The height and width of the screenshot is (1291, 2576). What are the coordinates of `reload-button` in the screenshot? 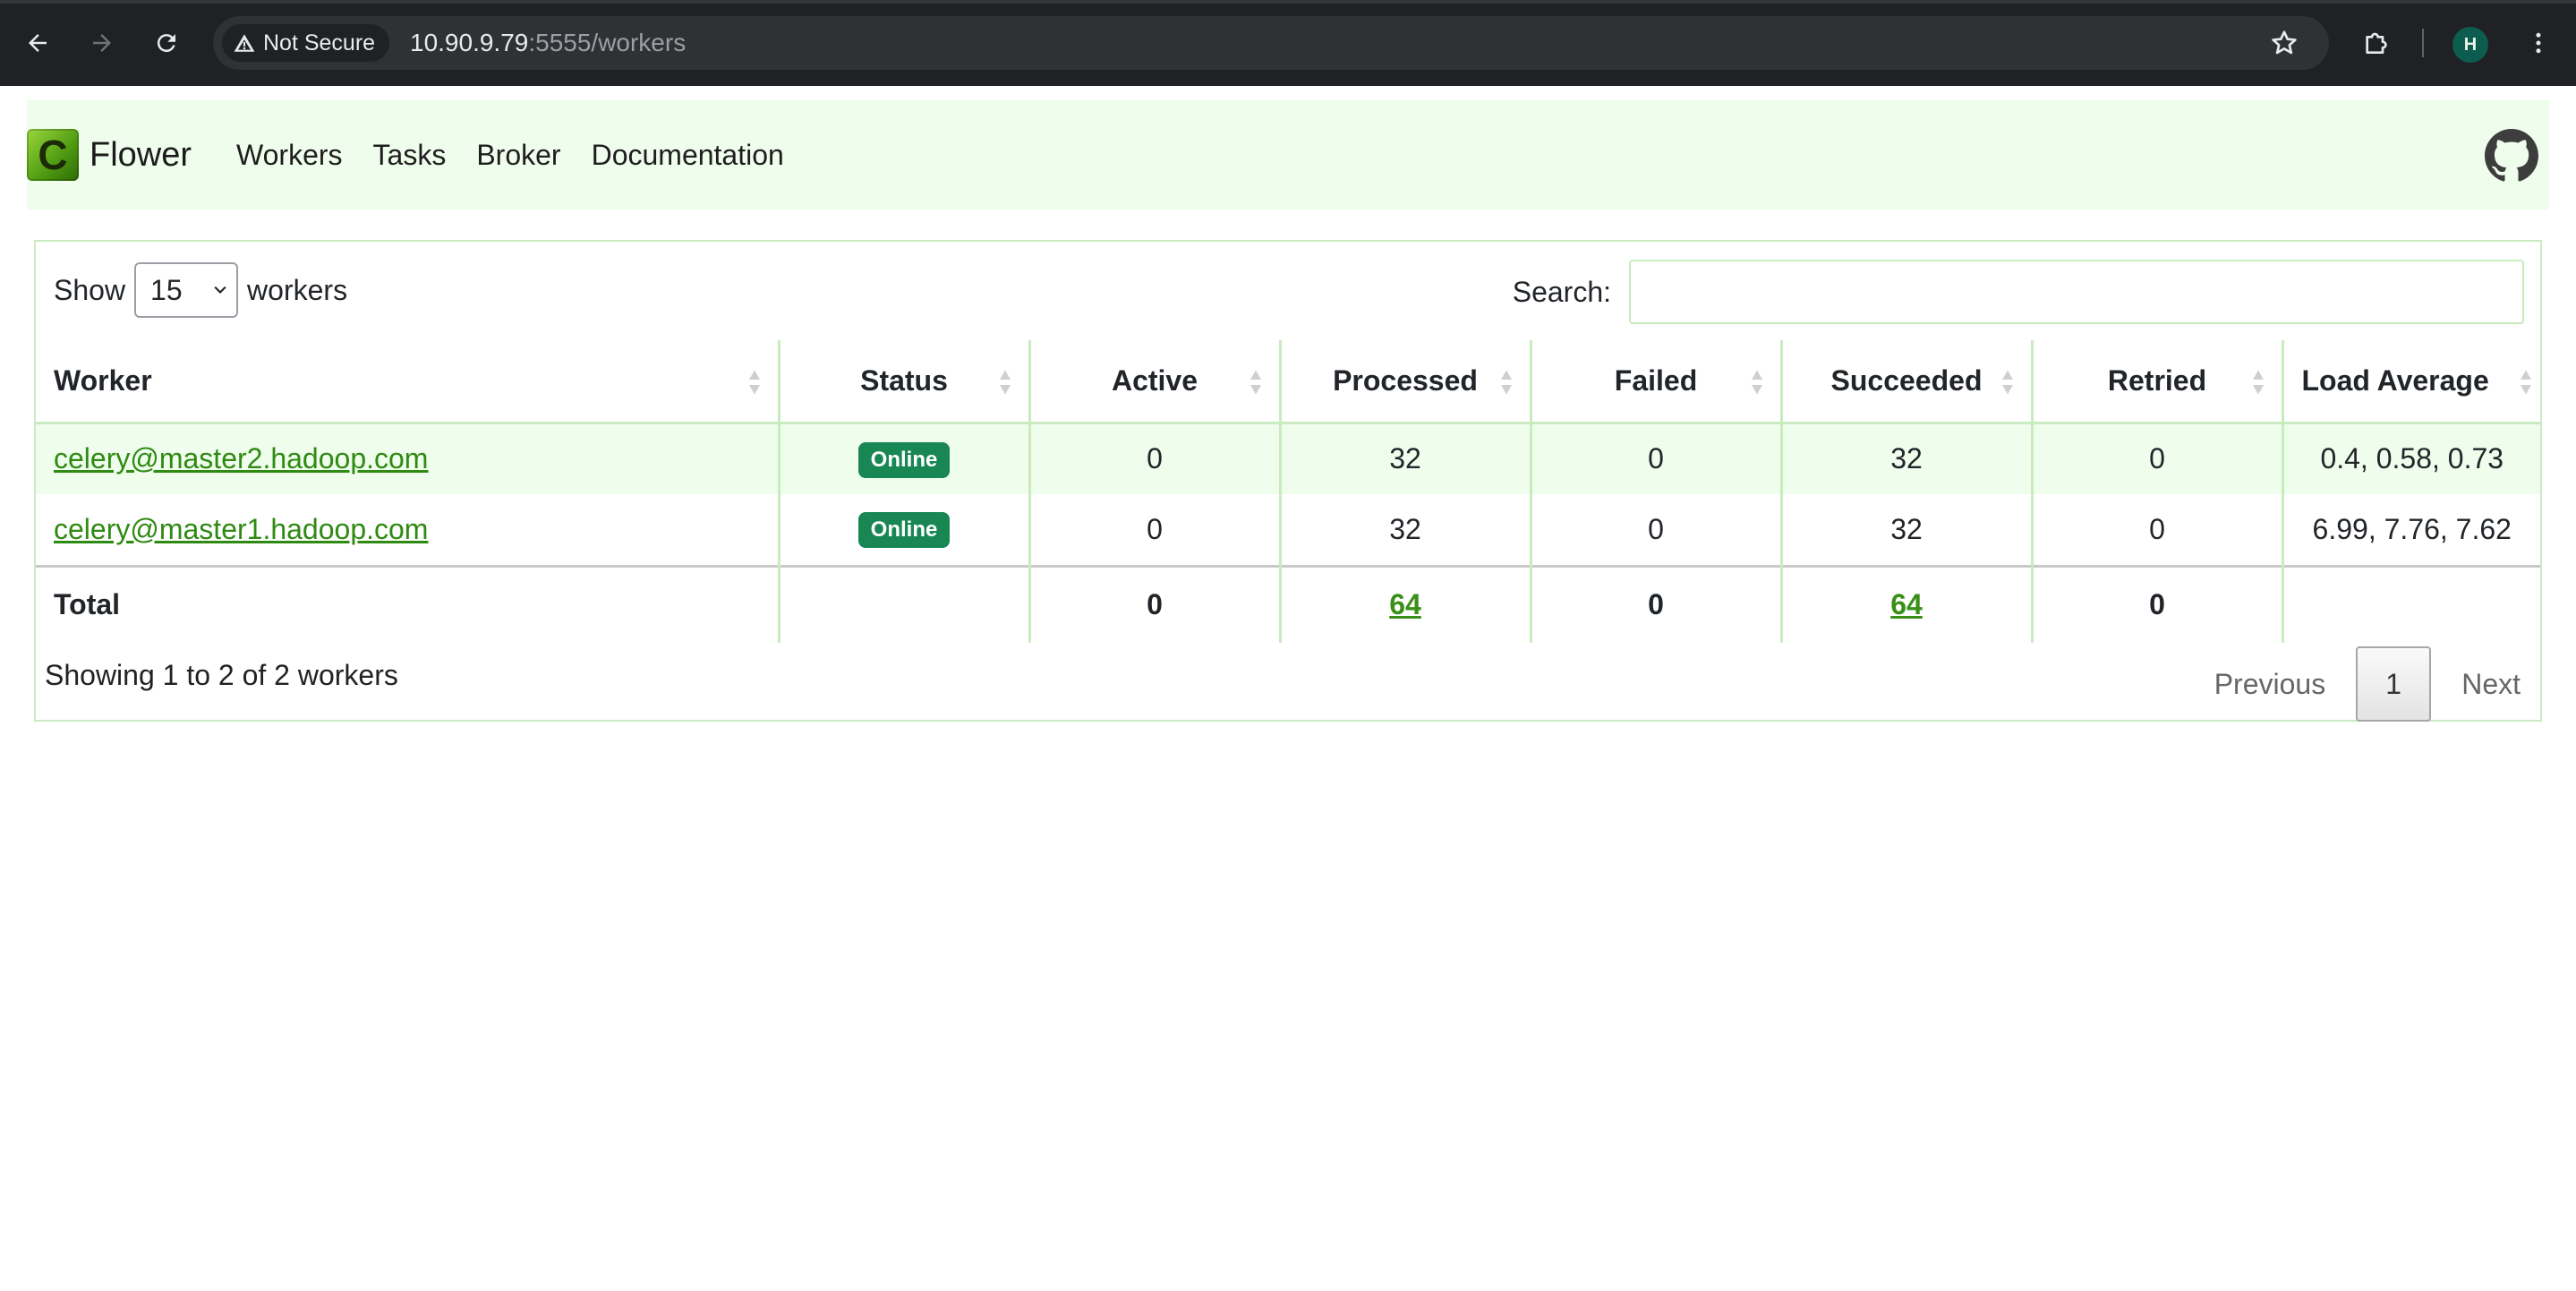 It's located at (166, 42).